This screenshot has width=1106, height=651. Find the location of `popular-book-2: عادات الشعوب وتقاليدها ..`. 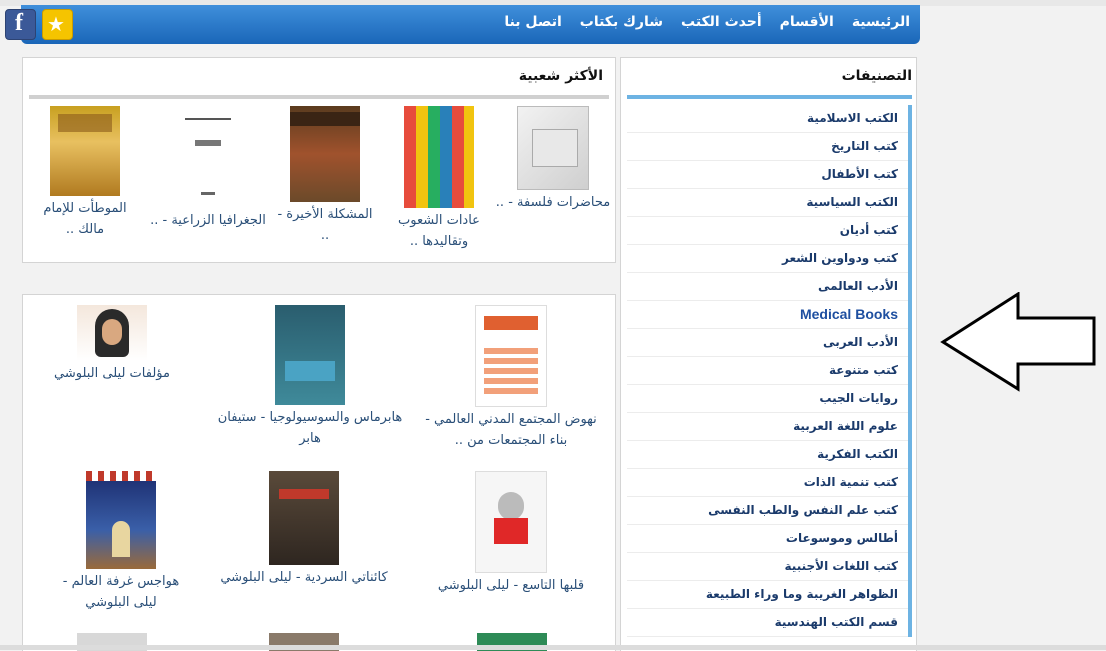

popular-book-2: عادات الشعوب وتقاليدها .. is located at coordinates (439, 179).